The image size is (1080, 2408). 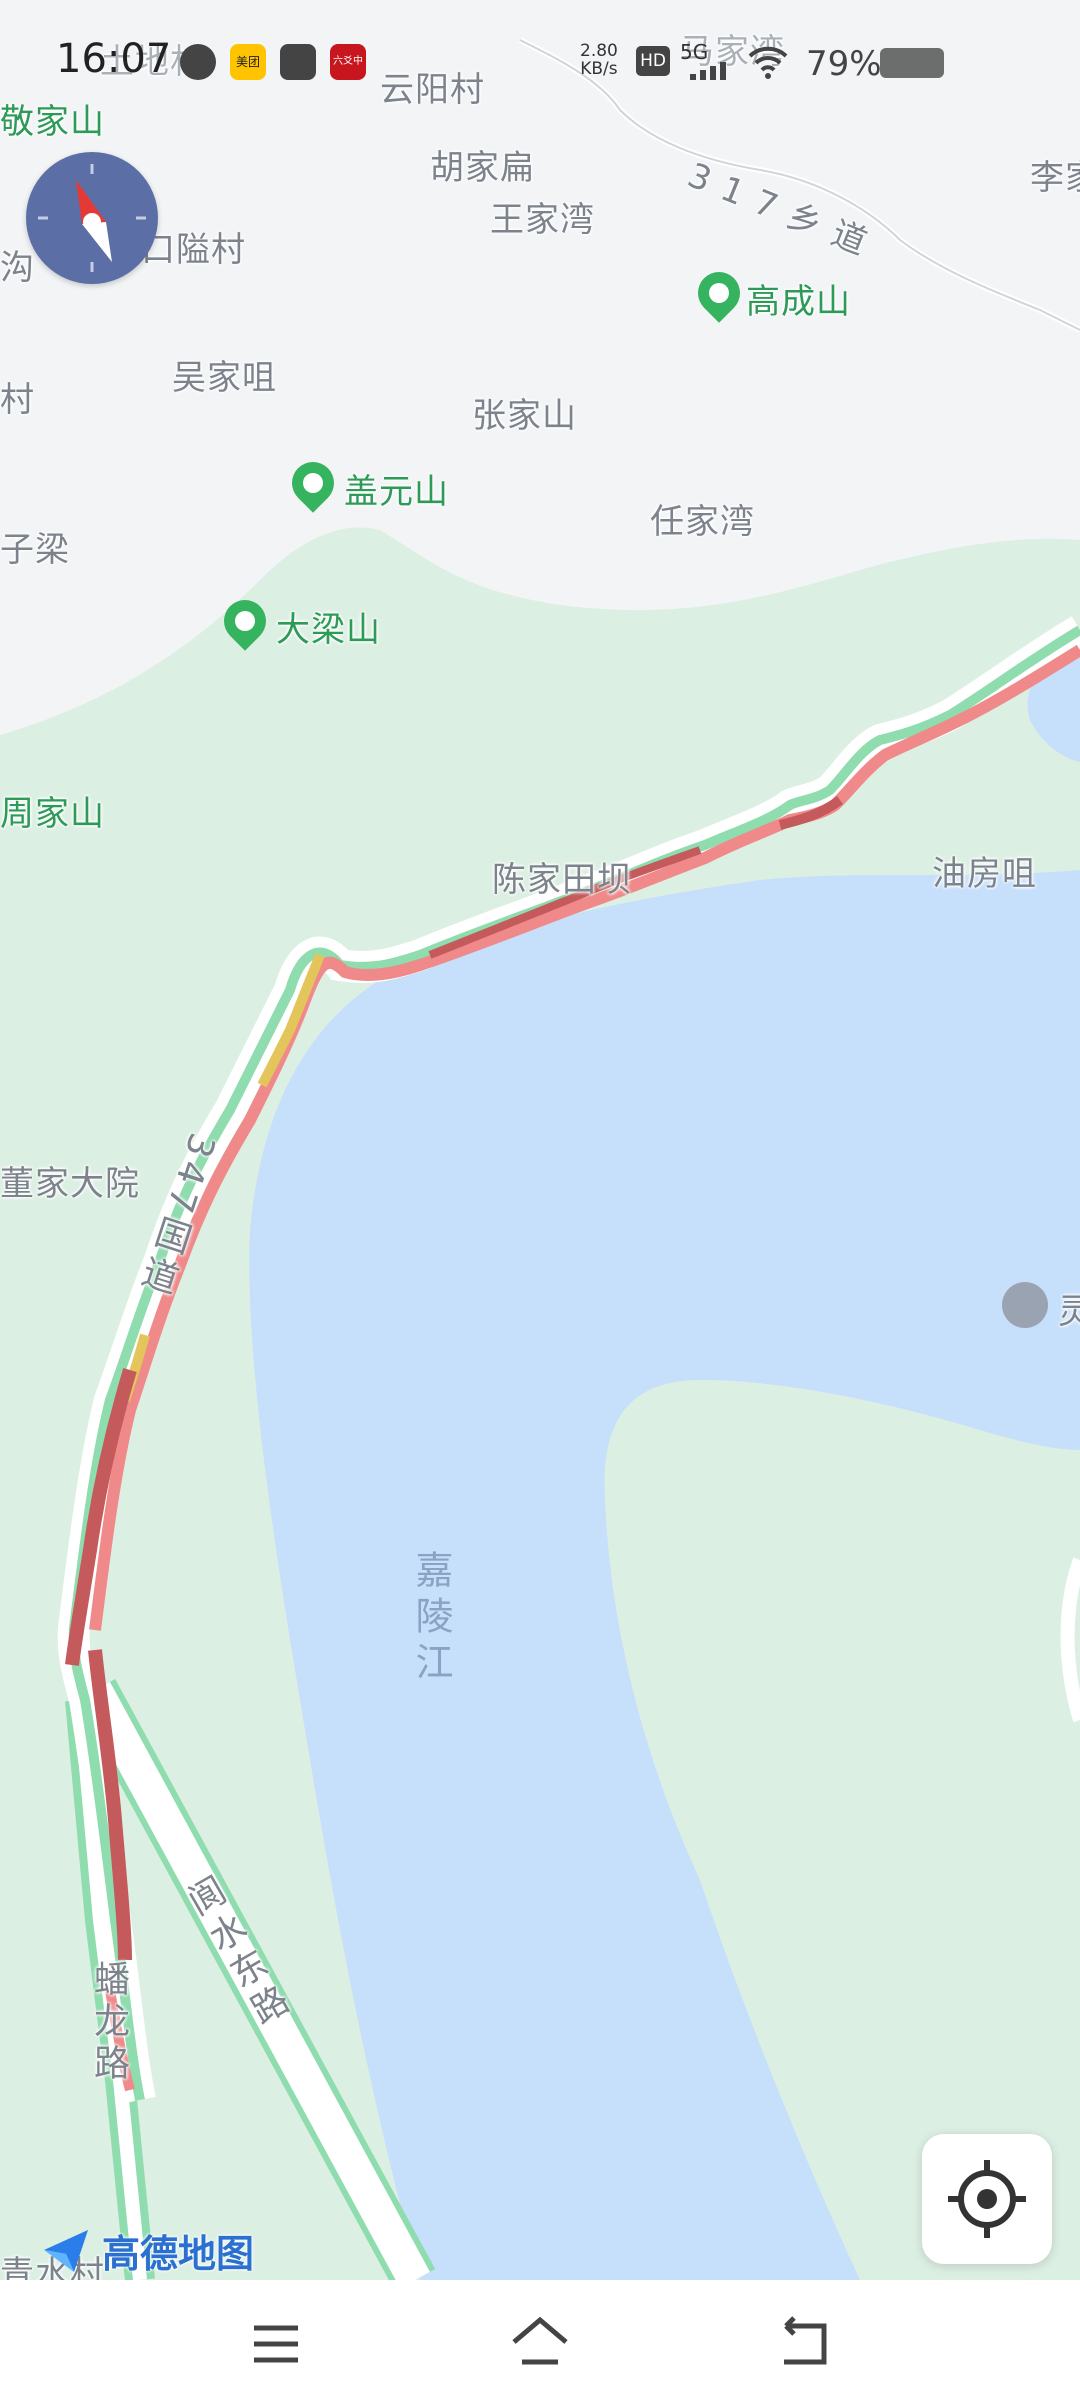 I want to click on home-icon, so click(x=540, y=2340).